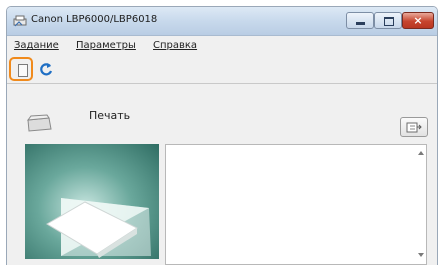  What do you see at coordinates (106, 45) in the screenshot?
I see `menu-item-parameters: Параметры` at bounding box center [106, 45].